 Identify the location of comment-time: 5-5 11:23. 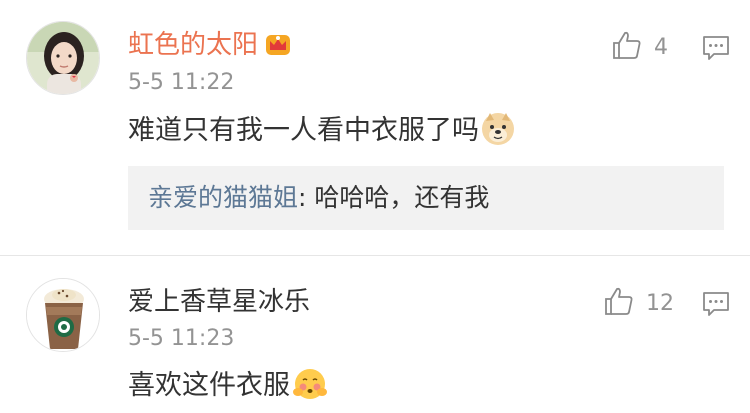
(181, 338).